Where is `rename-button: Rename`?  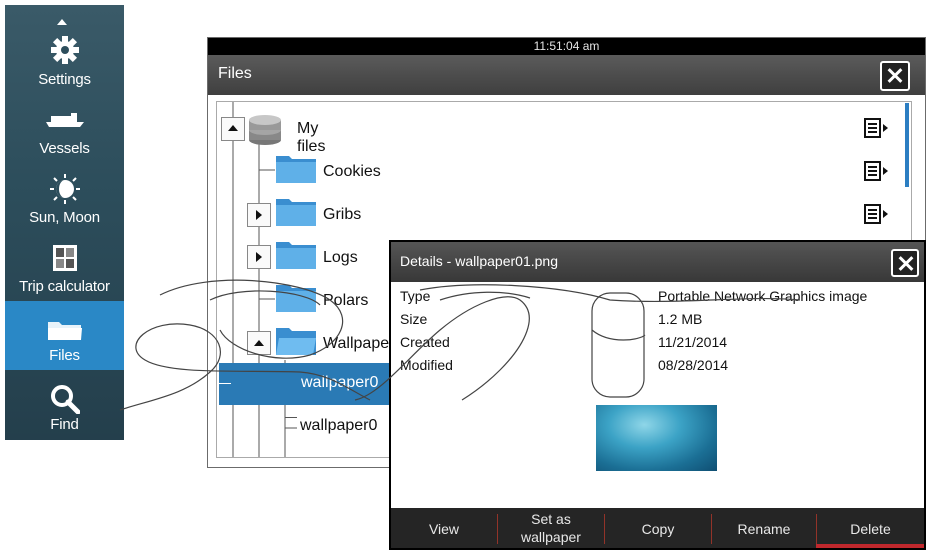
rename-button: Rename is located at coordinates (764, 528).